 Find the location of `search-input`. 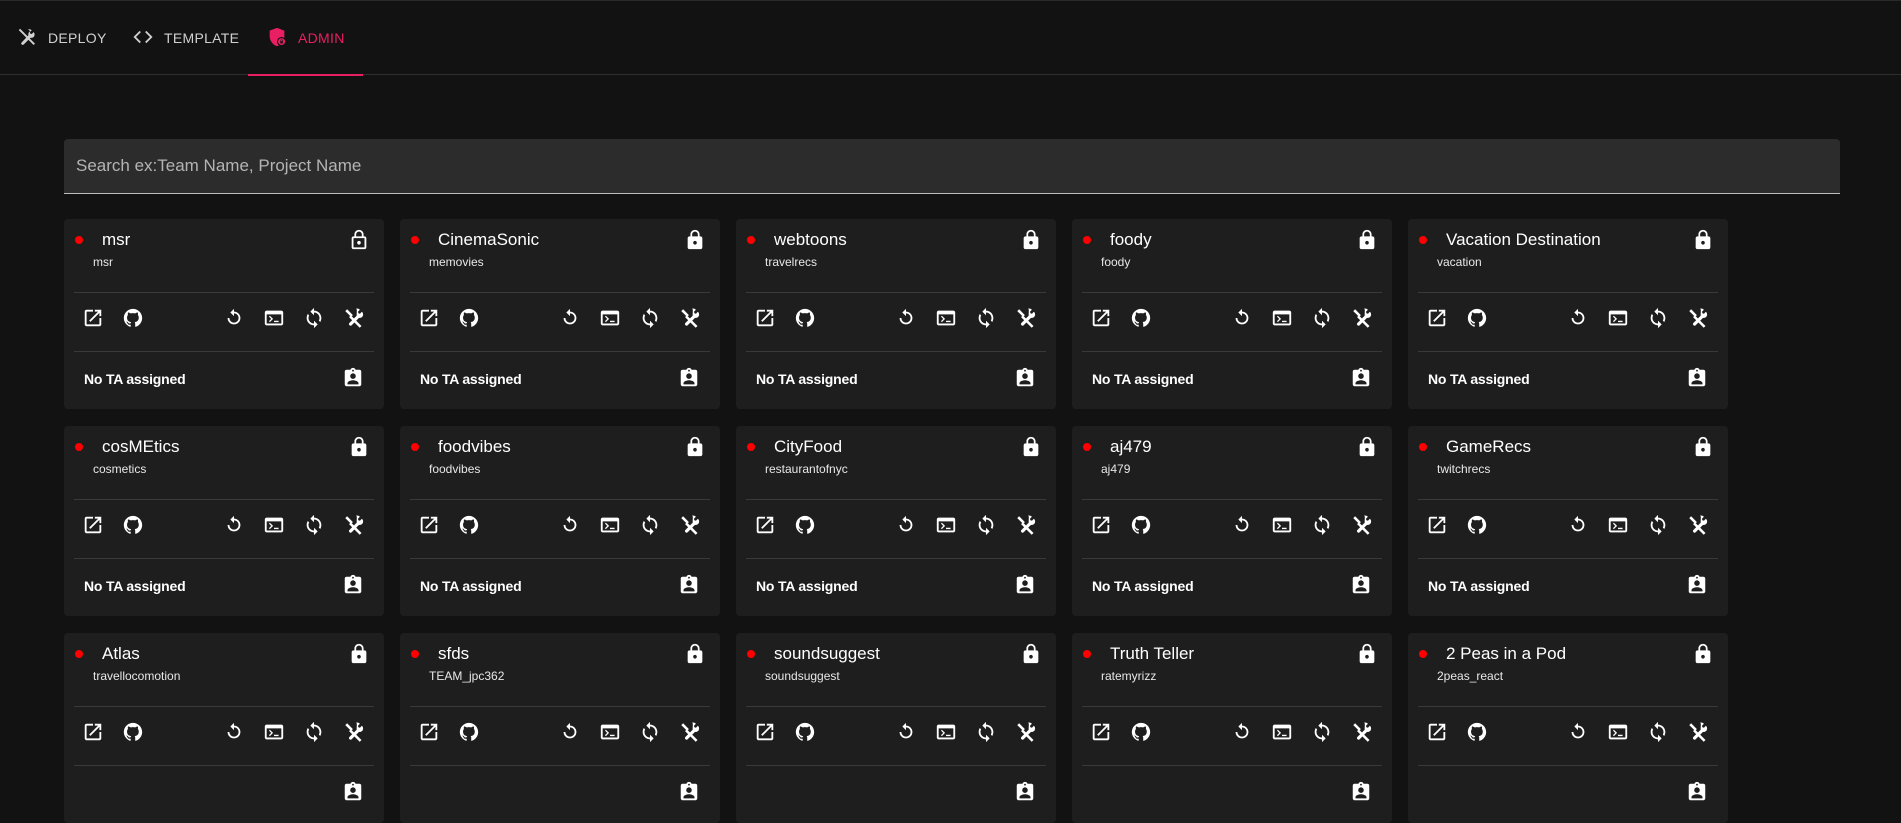

search-input is located at coordinates (952, 166).